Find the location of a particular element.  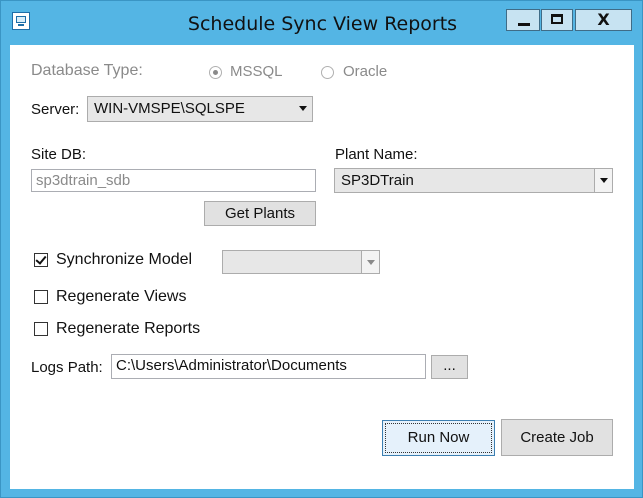

create-job-label: Create Job is located at coordinates (557, 437).